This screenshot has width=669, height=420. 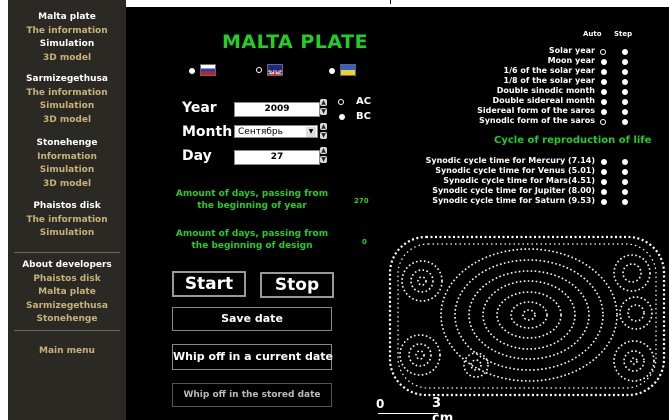 What do you see at coordinates (604, 92) in the screenshot?
I see `auto-radio-double-sinodic` at bounding box center [604, 92].